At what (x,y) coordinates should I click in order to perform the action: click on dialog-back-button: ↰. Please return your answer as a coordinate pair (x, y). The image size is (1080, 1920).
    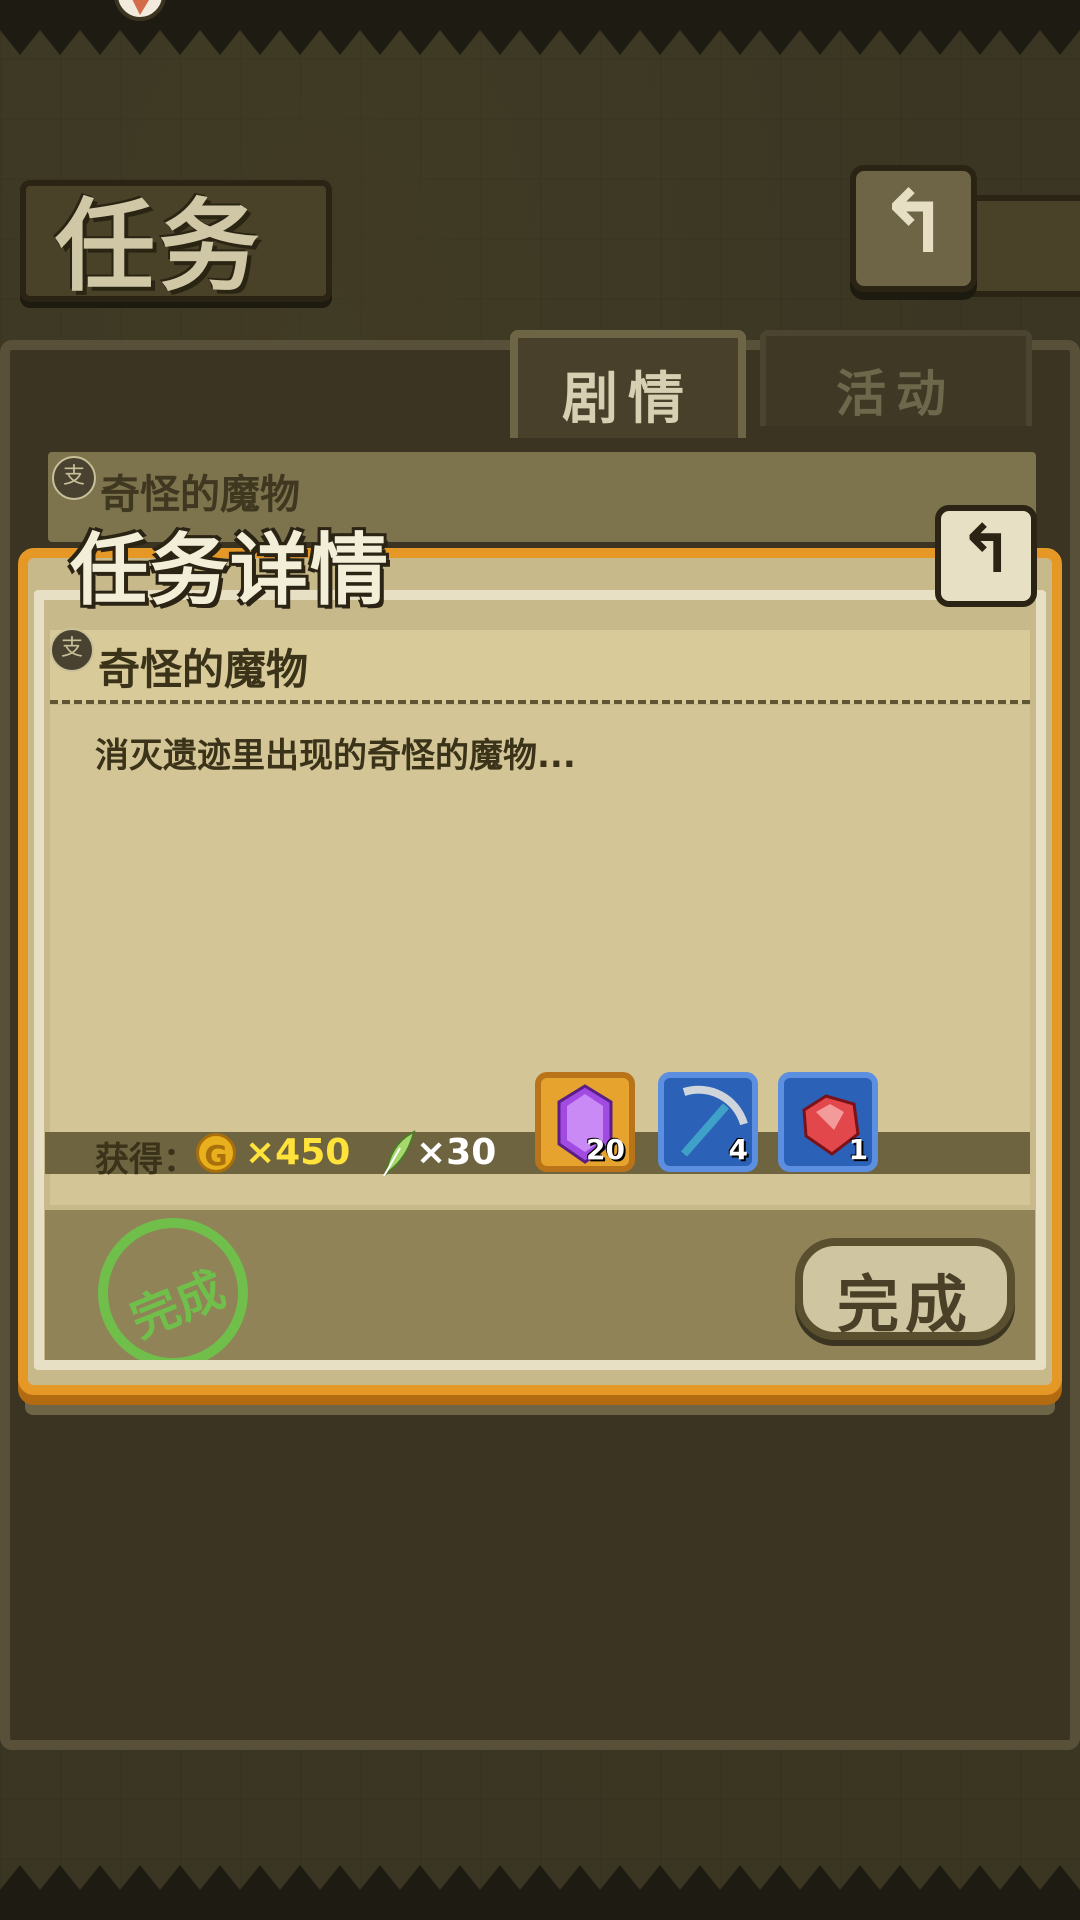
    Looking at the image, I should click on (986, 556).